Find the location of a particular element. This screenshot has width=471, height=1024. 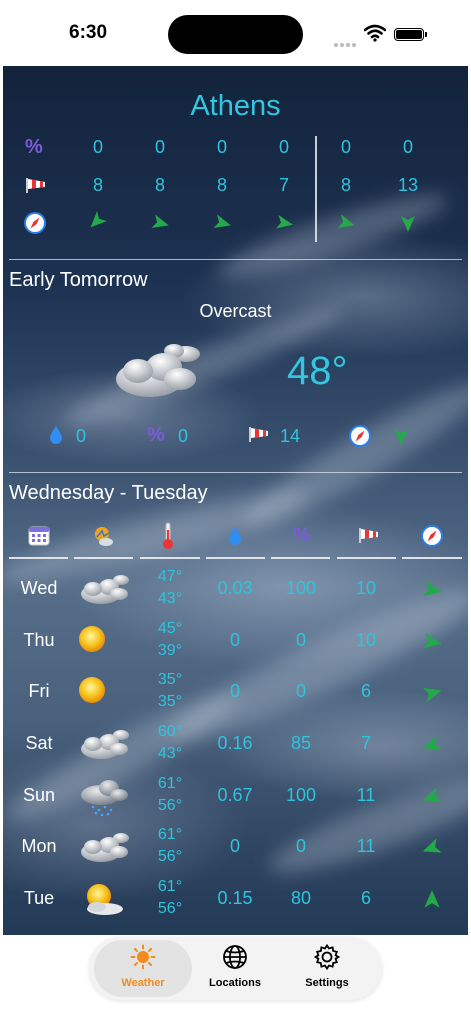

row-precip: 0.67 is located at coordinates (235, 795).